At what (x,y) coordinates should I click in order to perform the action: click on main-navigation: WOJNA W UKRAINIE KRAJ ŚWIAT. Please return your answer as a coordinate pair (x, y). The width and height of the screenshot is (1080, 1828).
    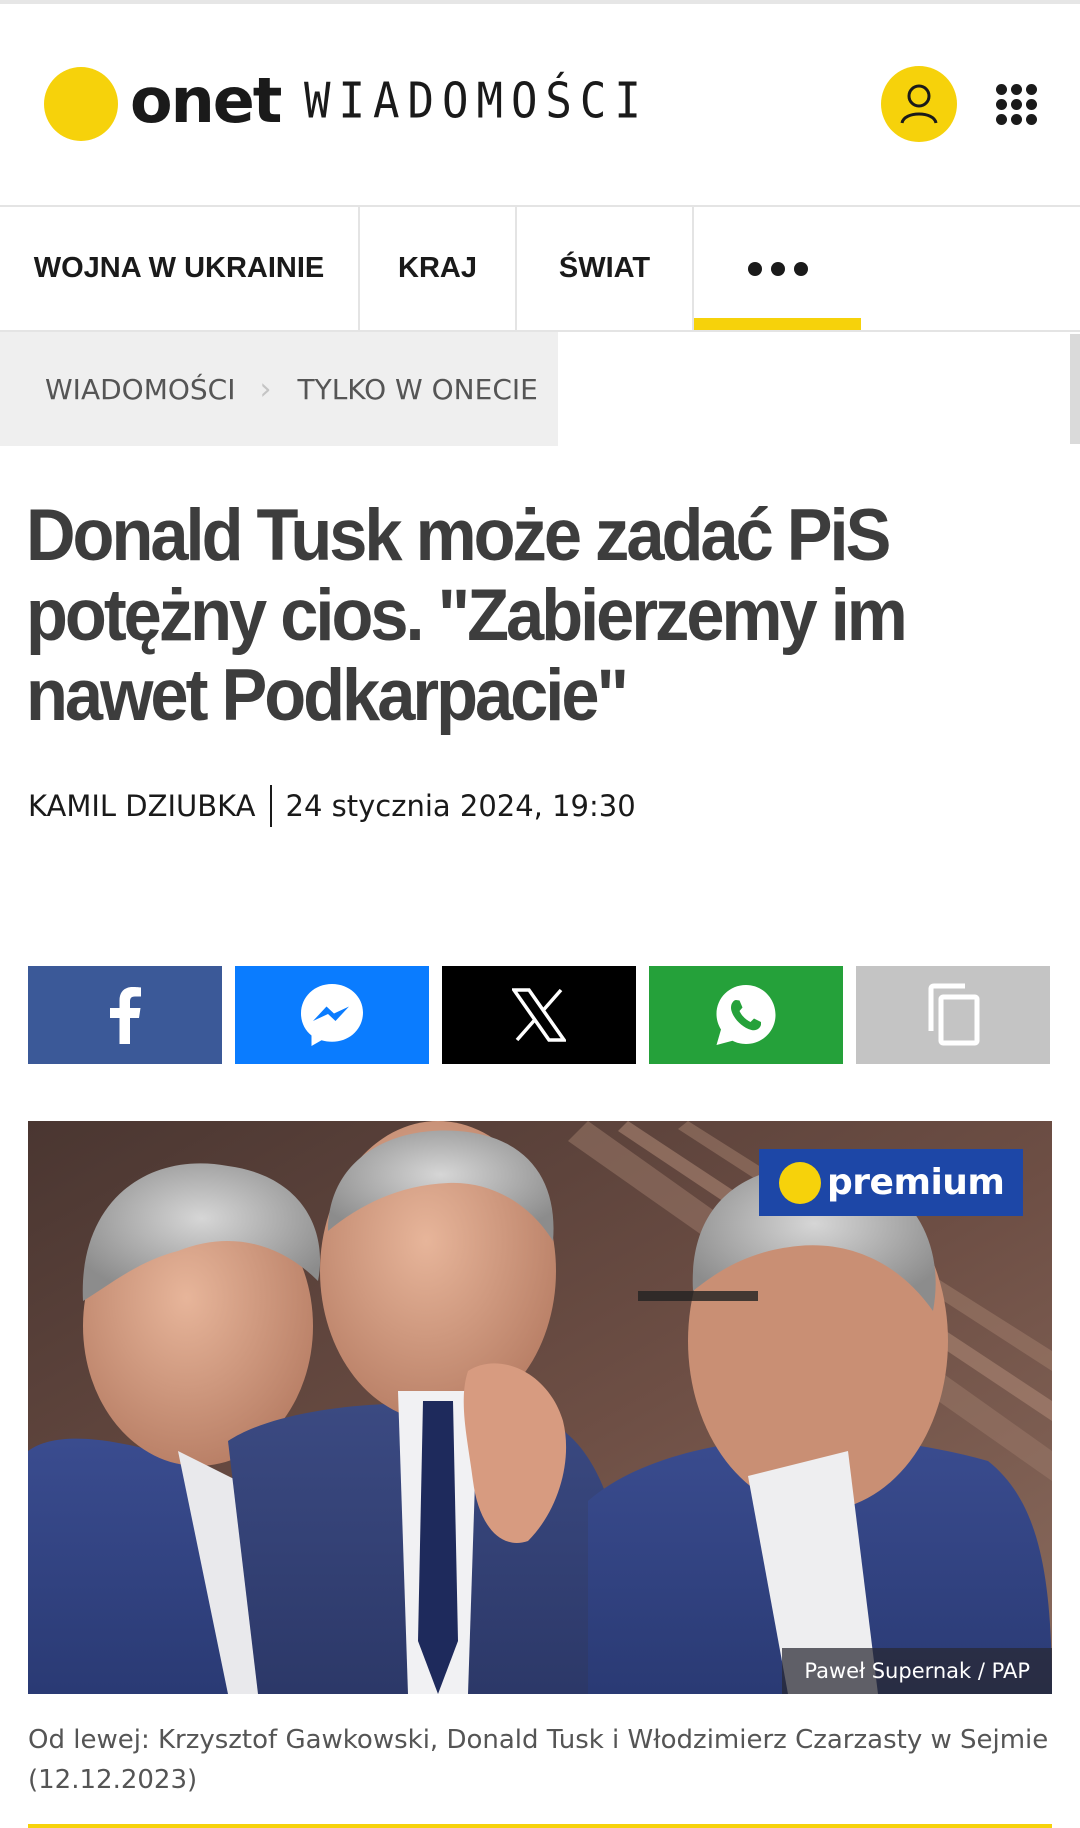
    Looking at the image, I should click on (540, 268).